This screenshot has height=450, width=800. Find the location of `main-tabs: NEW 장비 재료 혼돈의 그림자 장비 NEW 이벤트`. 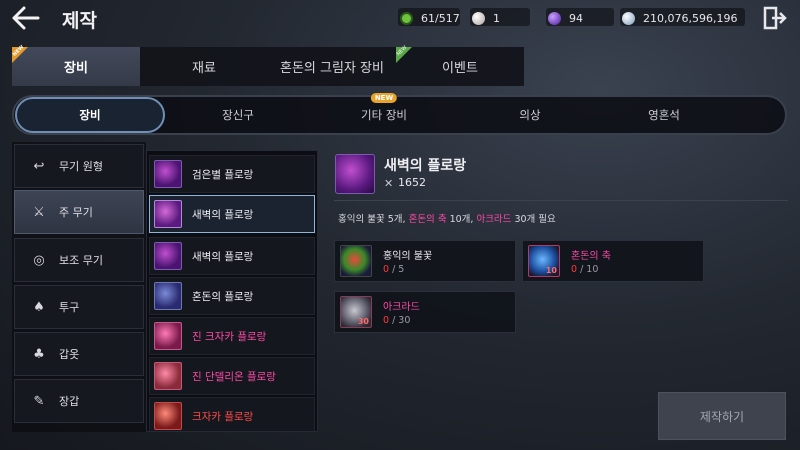

main-tabs: NEW 장비 재료 혼돈의 그림자 장비 NEW 이벤트 is located at coordinates (268, 65).